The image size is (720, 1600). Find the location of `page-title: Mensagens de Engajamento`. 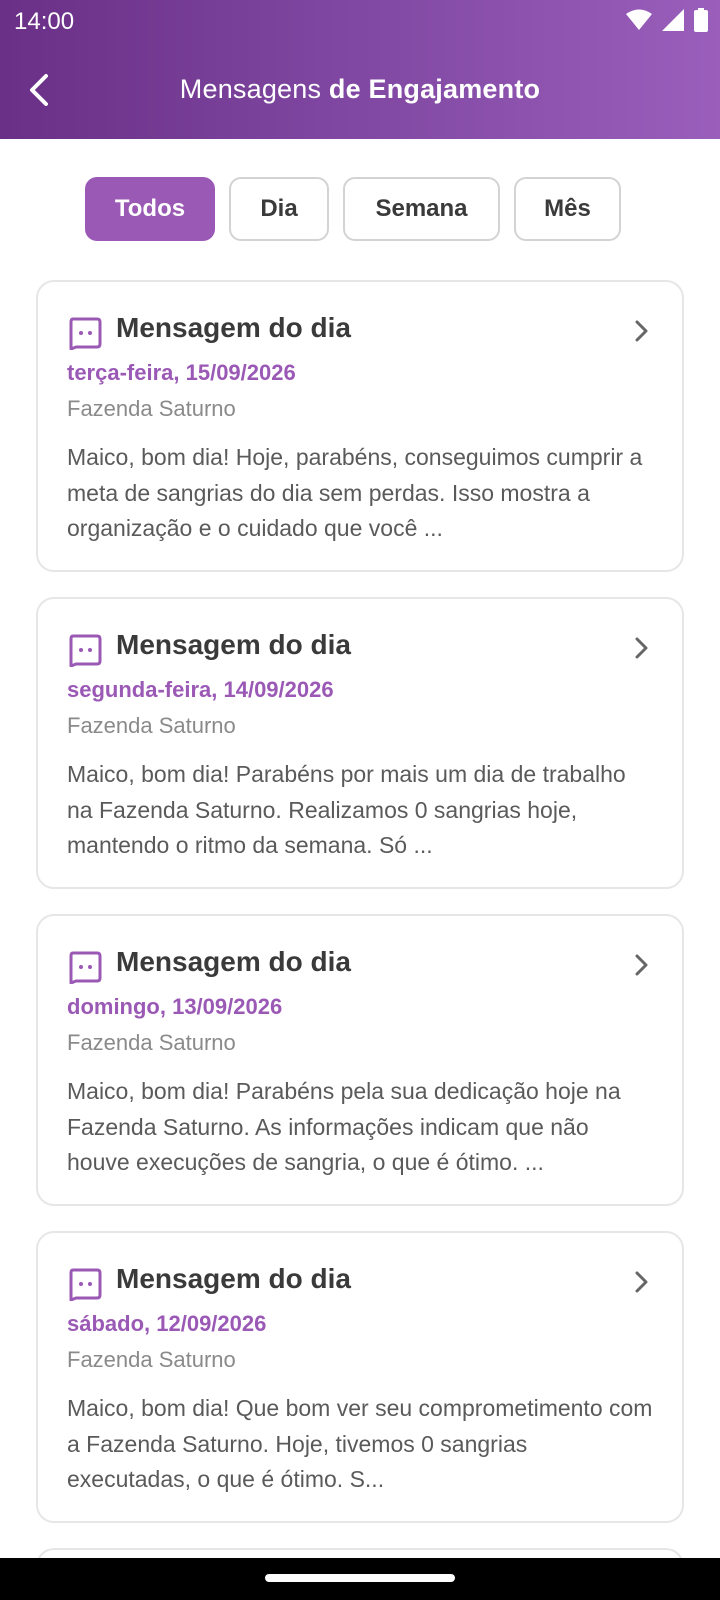

page-title: Mensagens de Engajamento is located at coordinates (360, 89).